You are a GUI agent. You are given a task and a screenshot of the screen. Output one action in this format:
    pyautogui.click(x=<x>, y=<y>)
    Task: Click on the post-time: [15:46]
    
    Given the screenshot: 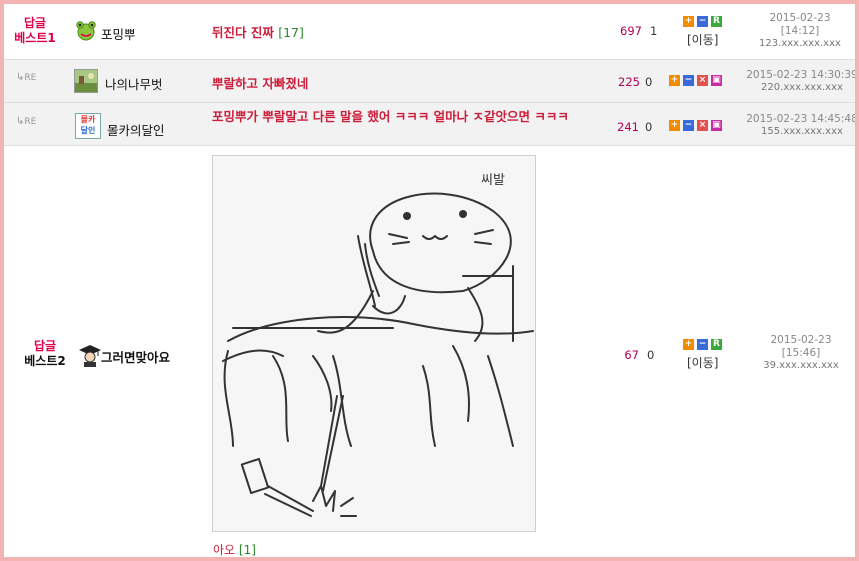 What is the action you would take?
    pyautogui.click(x=801, y=353)
    